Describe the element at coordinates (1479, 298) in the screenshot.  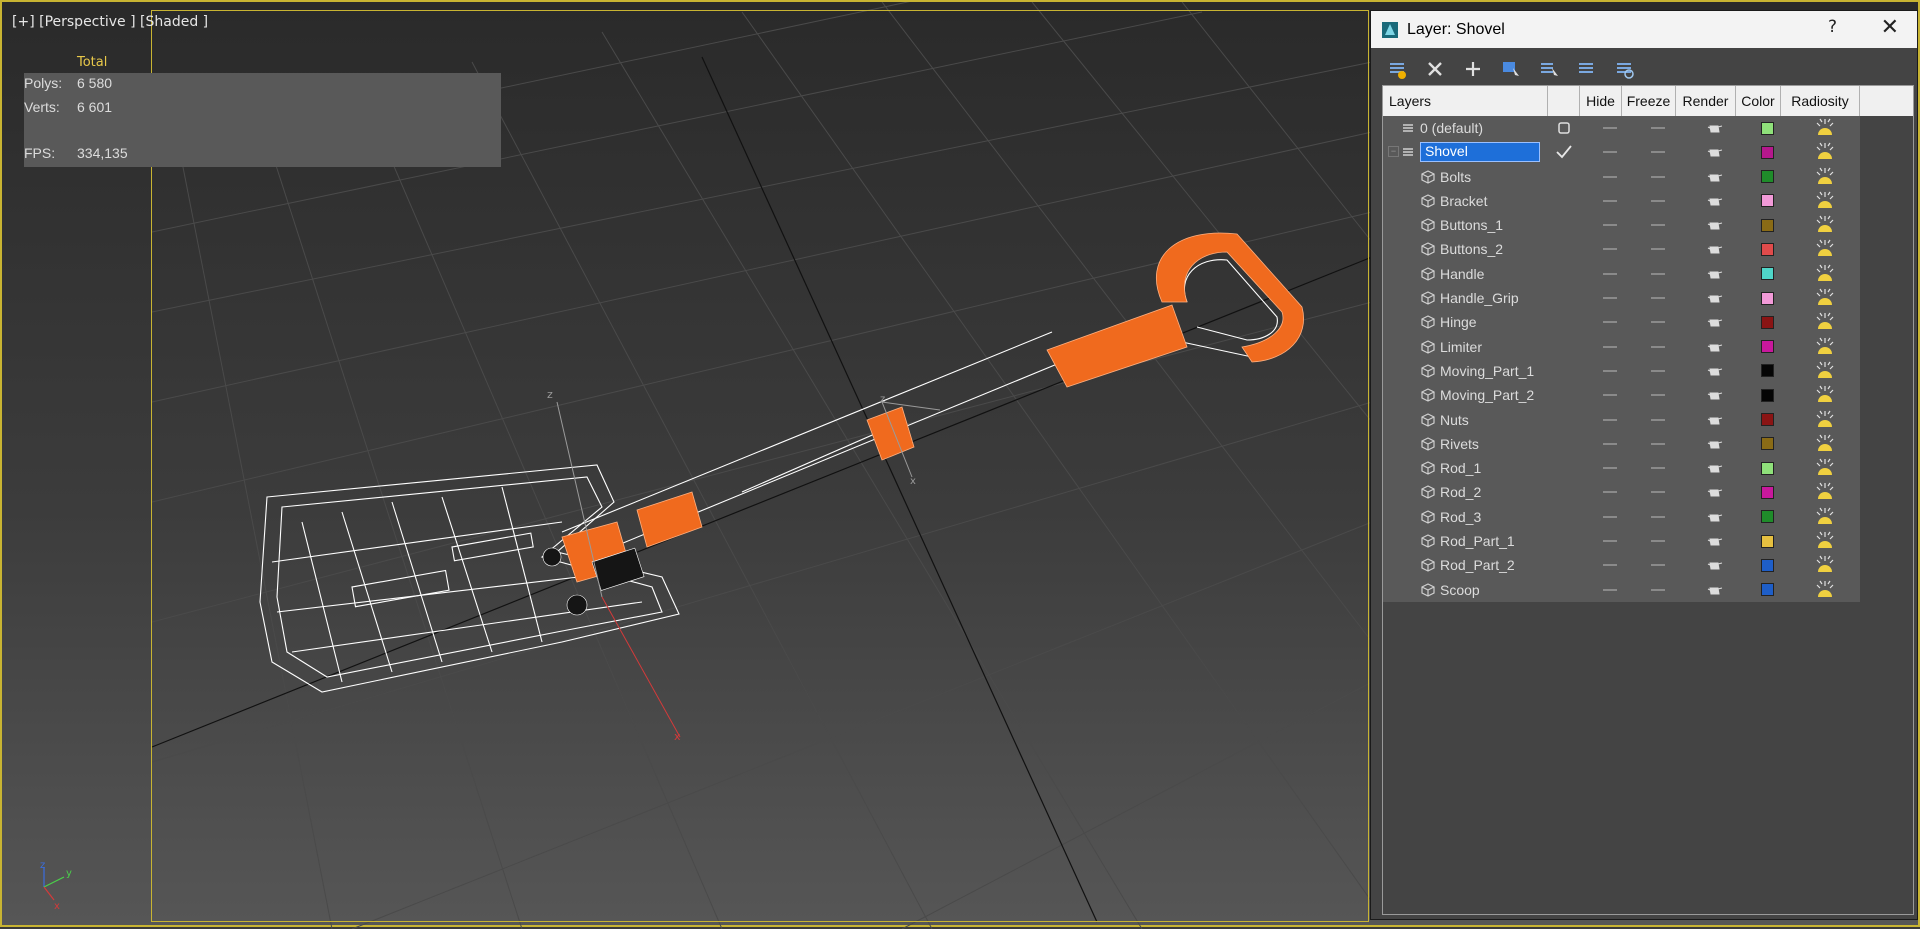
I see `layer-name: Handle_Grip` at that location.